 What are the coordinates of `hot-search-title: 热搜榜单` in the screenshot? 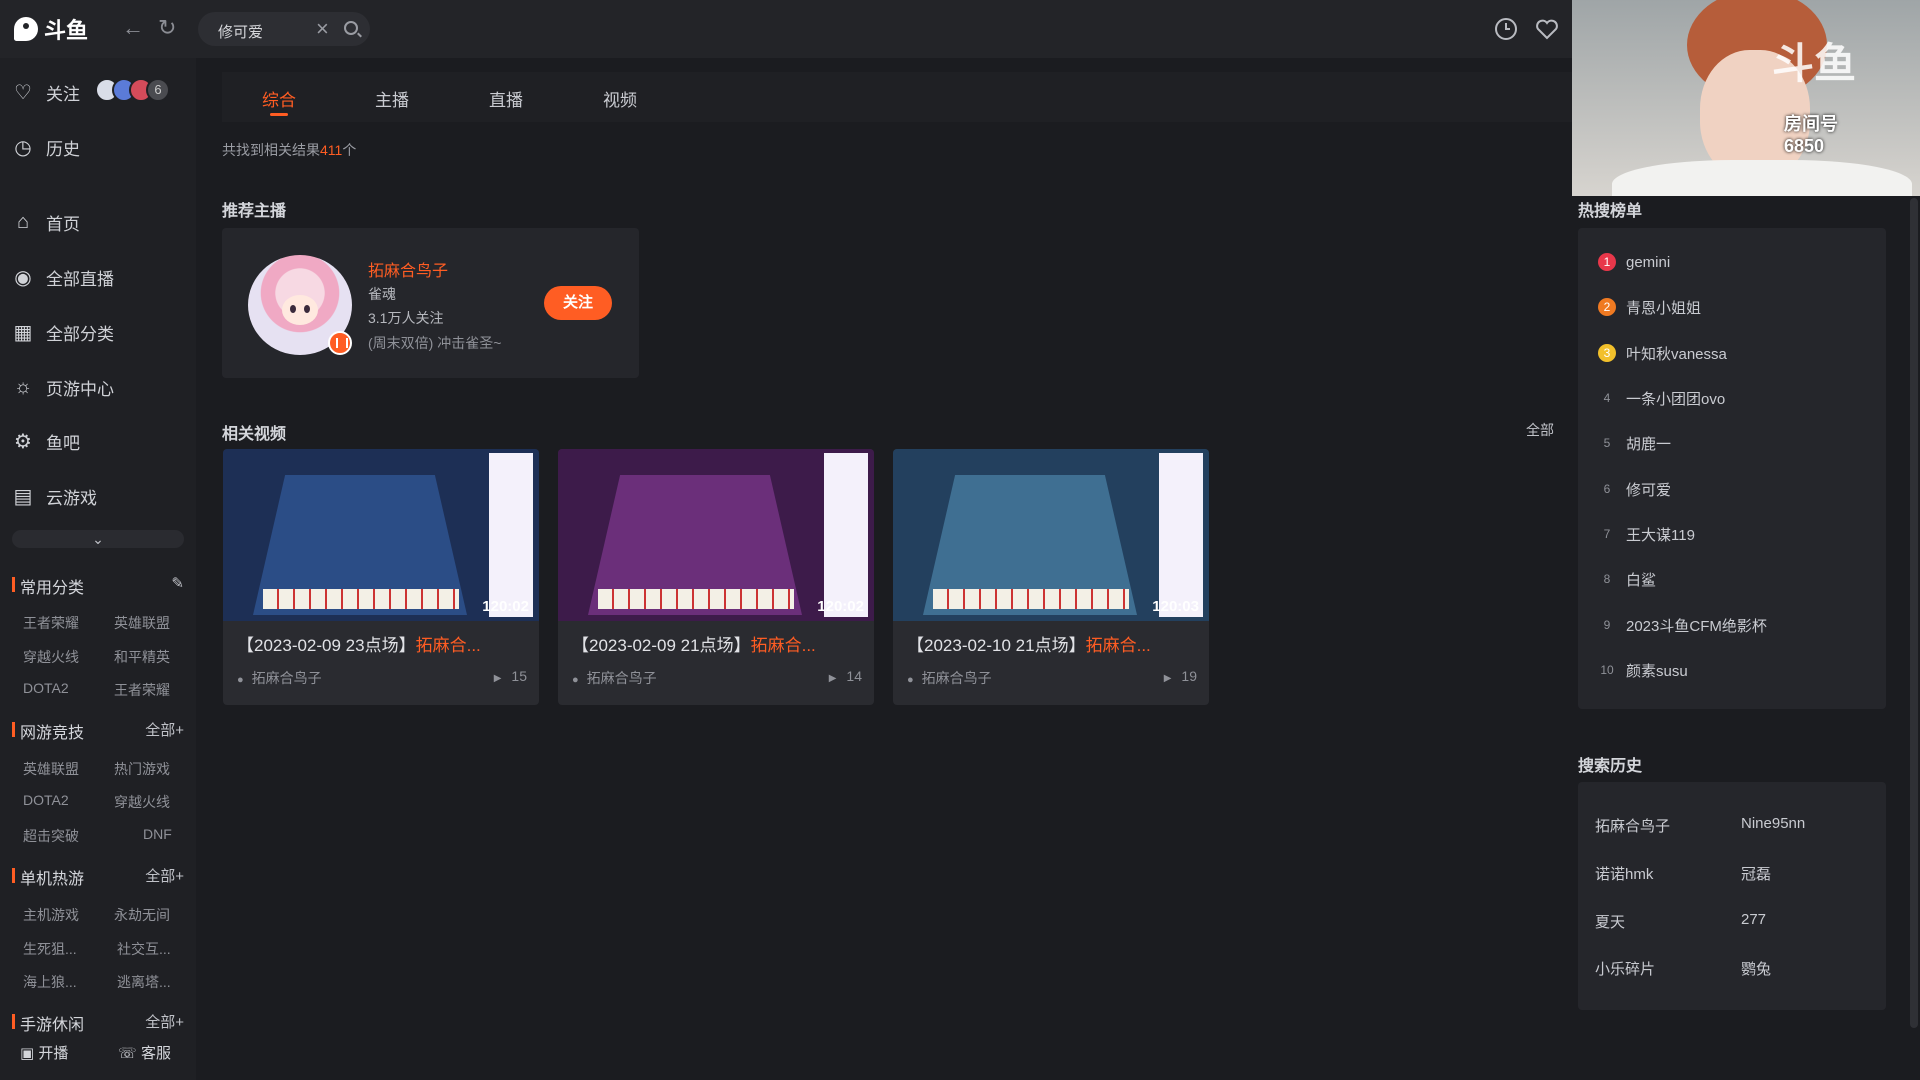 It's located at (1610, 211).